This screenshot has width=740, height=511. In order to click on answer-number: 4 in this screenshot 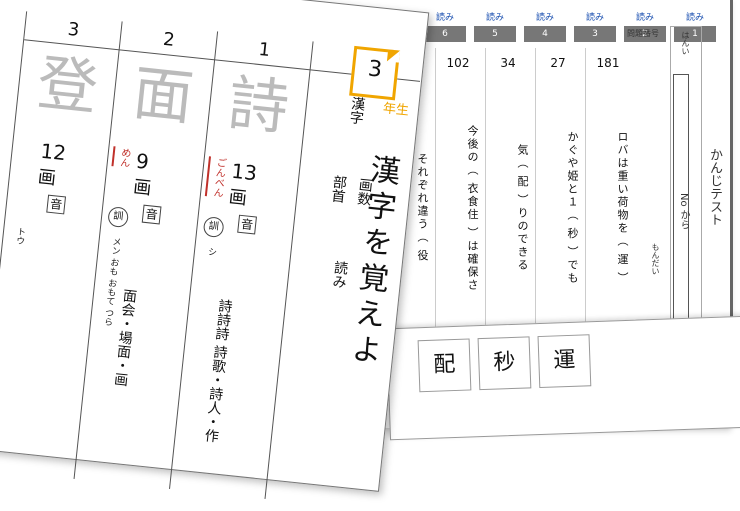, I will do `click(545, 34)`.